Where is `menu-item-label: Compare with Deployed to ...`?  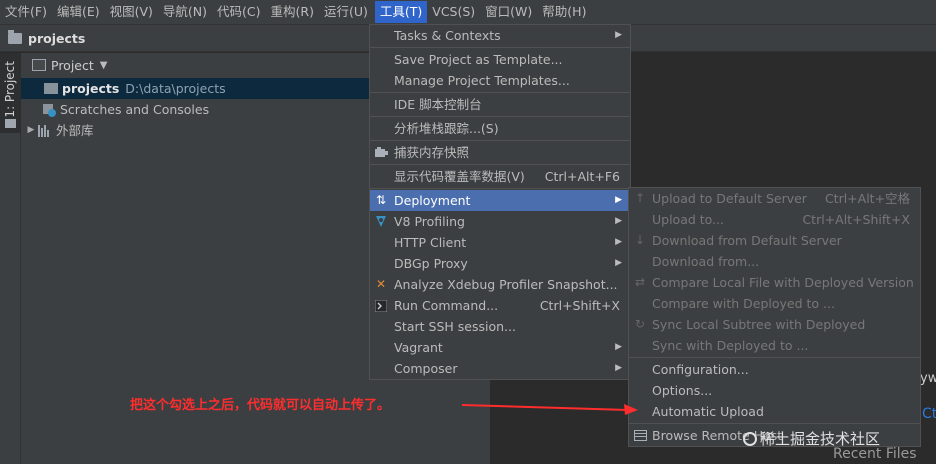 menu-item-label: Compare with Deployed to ... is located at coordinates (743, 303).